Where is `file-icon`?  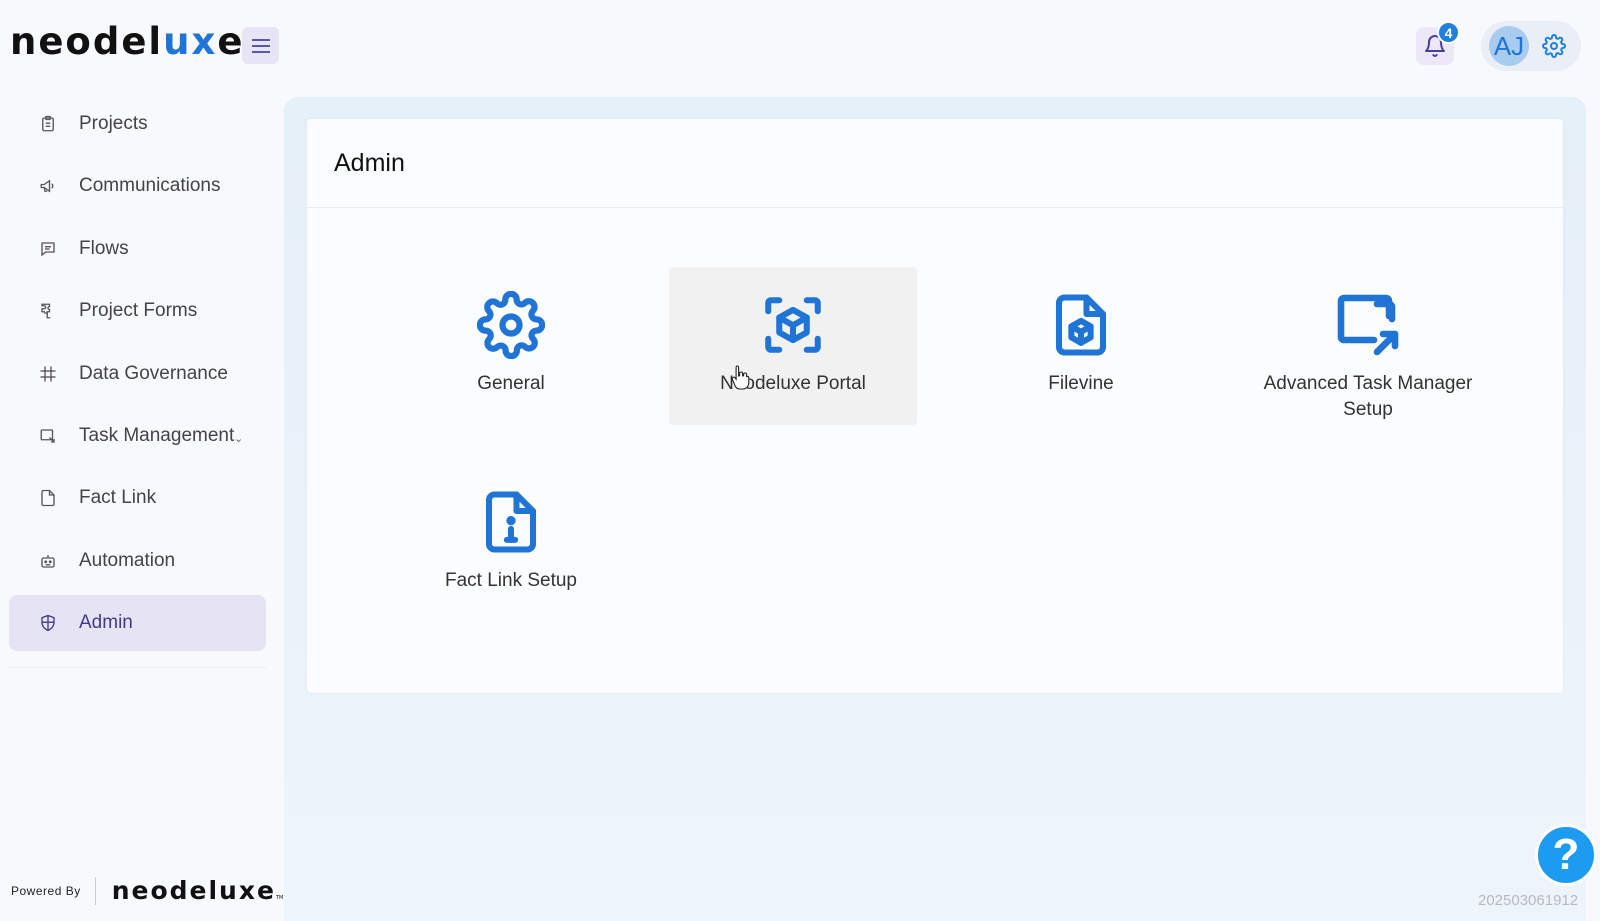 file-icon is located at coordinates (48, 498).